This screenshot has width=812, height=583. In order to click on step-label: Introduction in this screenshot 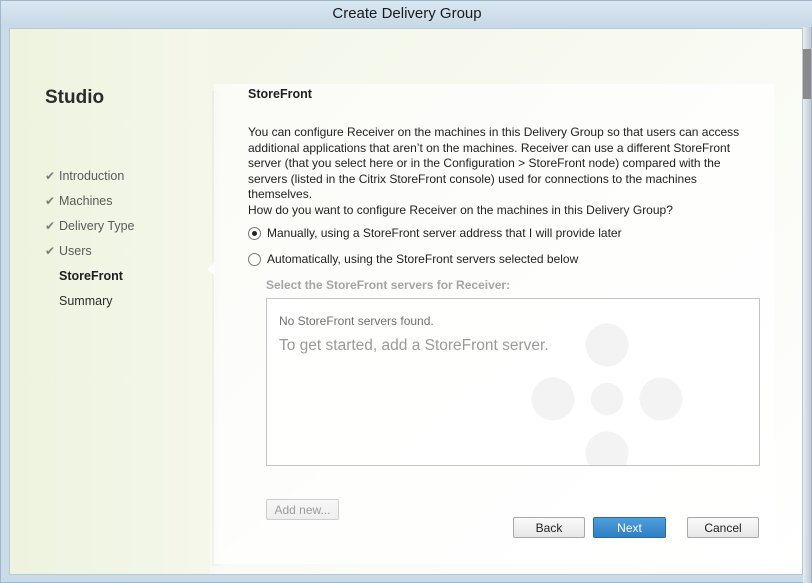, I will do `click(92, 175)`.